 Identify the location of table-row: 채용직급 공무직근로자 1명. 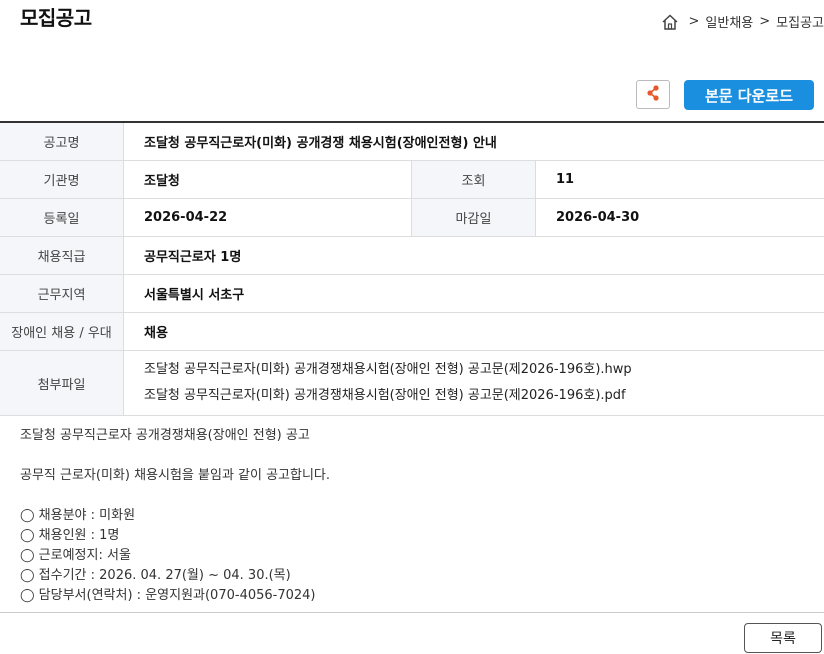
(412, 255).